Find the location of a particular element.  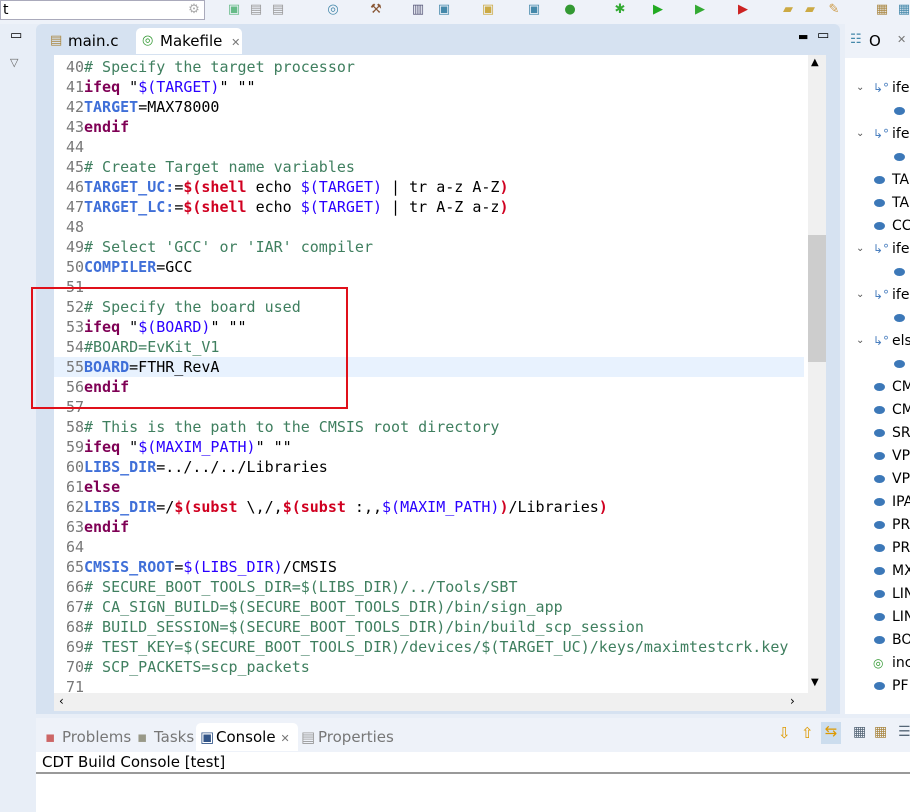

view-menu-icon: ▽ is located at coordinates (14, 62).